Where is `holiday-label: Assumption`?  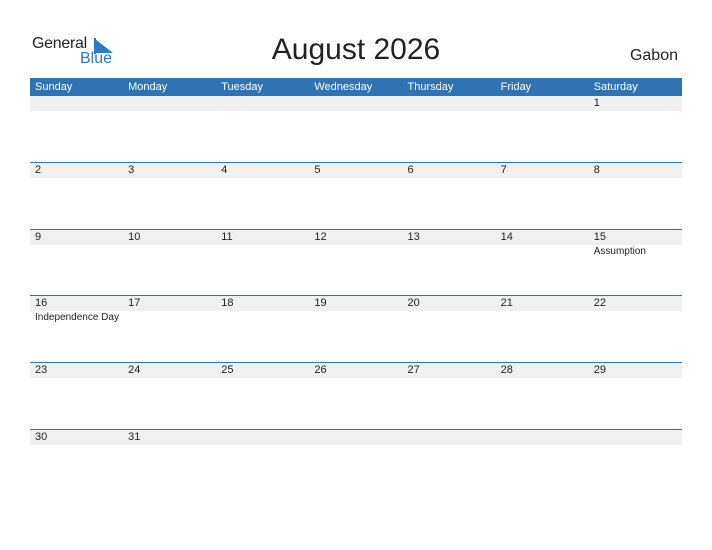
holiday-label: Assumption is located at coordinates (619, 251).